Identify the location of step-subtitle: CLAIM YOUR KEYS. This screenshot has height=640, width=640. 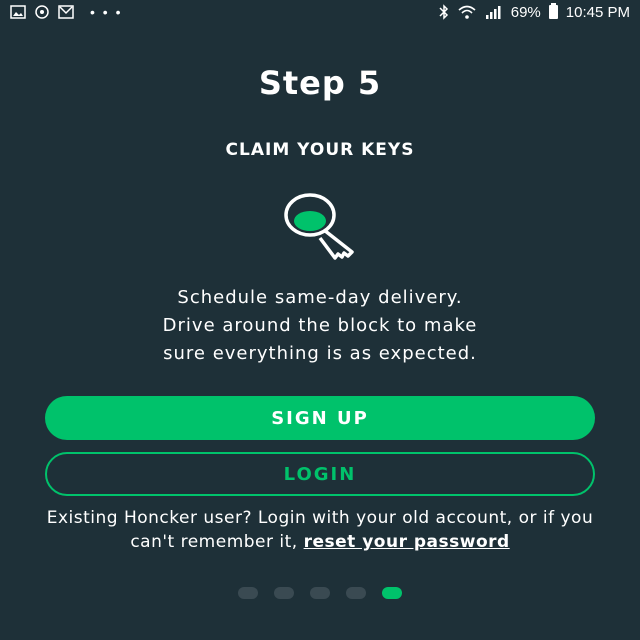
(320, 150).